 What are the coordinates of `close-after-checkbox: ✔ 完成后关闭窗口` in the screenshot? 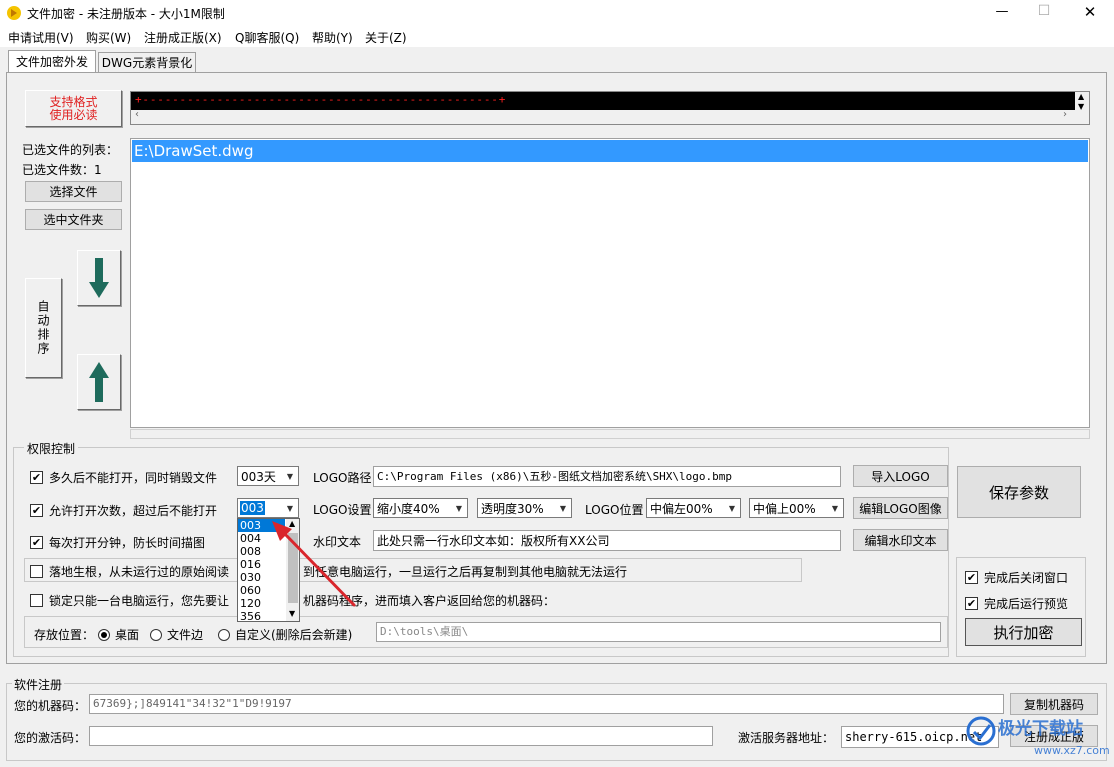 It's located at (1016, 577).